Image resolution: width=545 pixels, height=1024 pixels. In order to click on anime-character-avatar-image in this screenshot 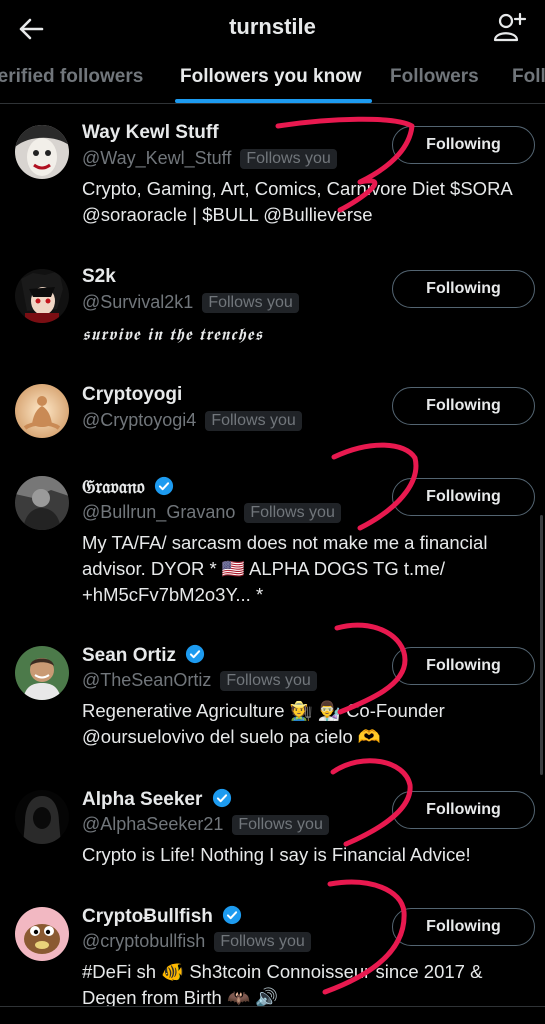, I will do `click(42, 296)`.